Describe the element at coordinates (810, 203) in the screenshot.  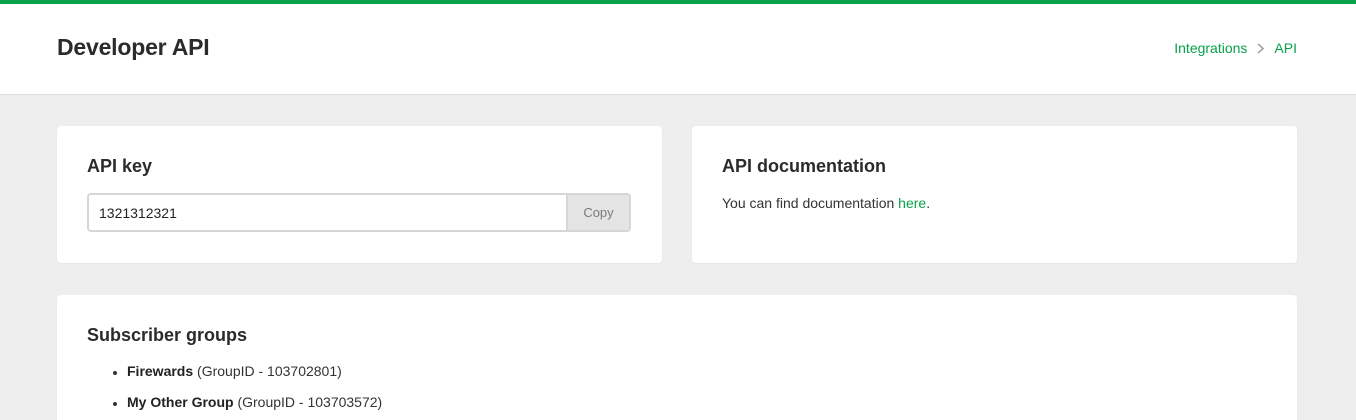
I see `docs-text-before: You can find documentation` at that location.